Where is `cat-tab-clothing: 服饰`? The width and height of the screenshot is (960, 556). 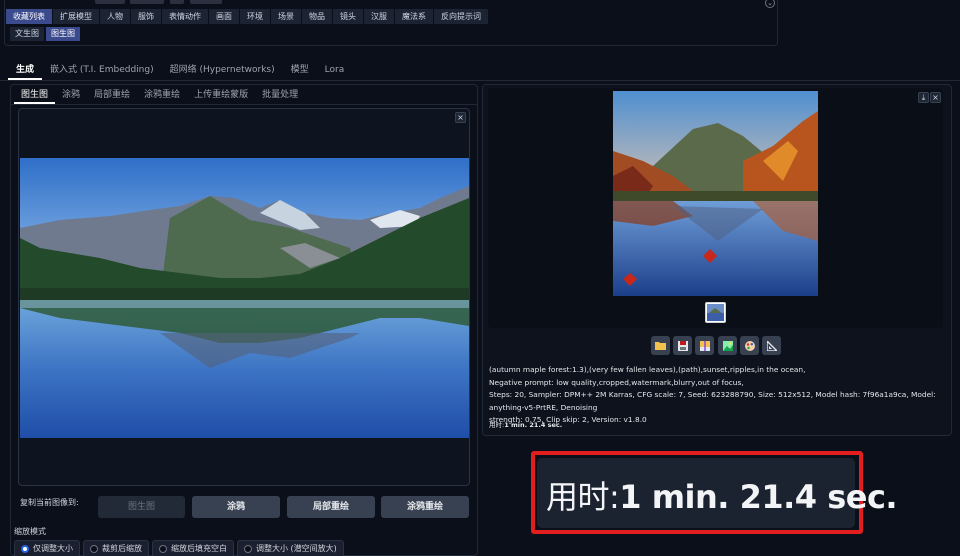
cat-tab-clothing: 服饰 is located at coordinates (146, 16).